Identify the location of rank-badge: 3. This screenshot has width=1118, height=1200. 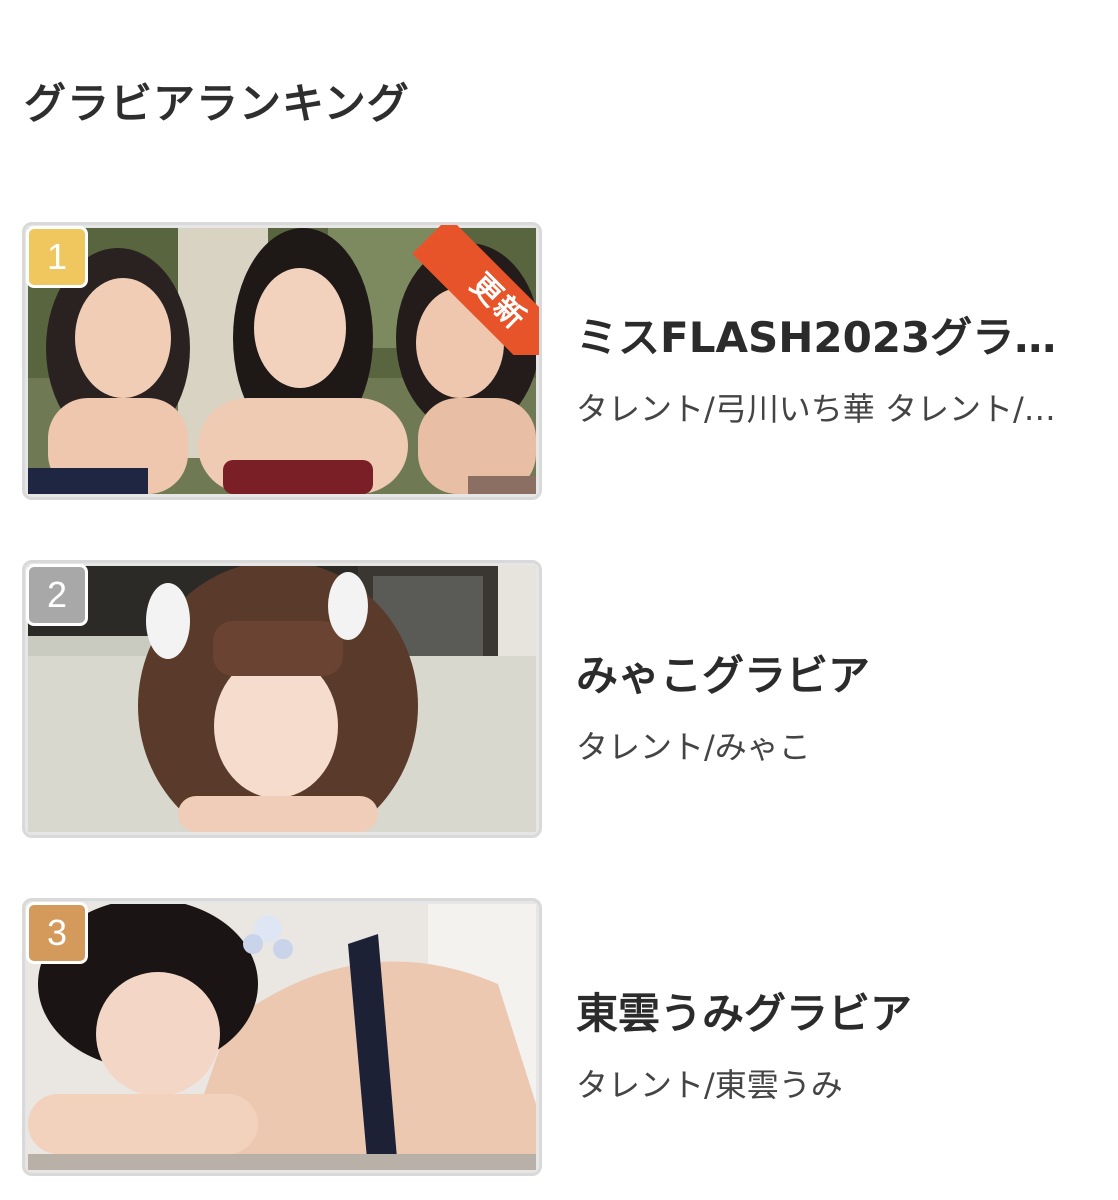
(57, 933).